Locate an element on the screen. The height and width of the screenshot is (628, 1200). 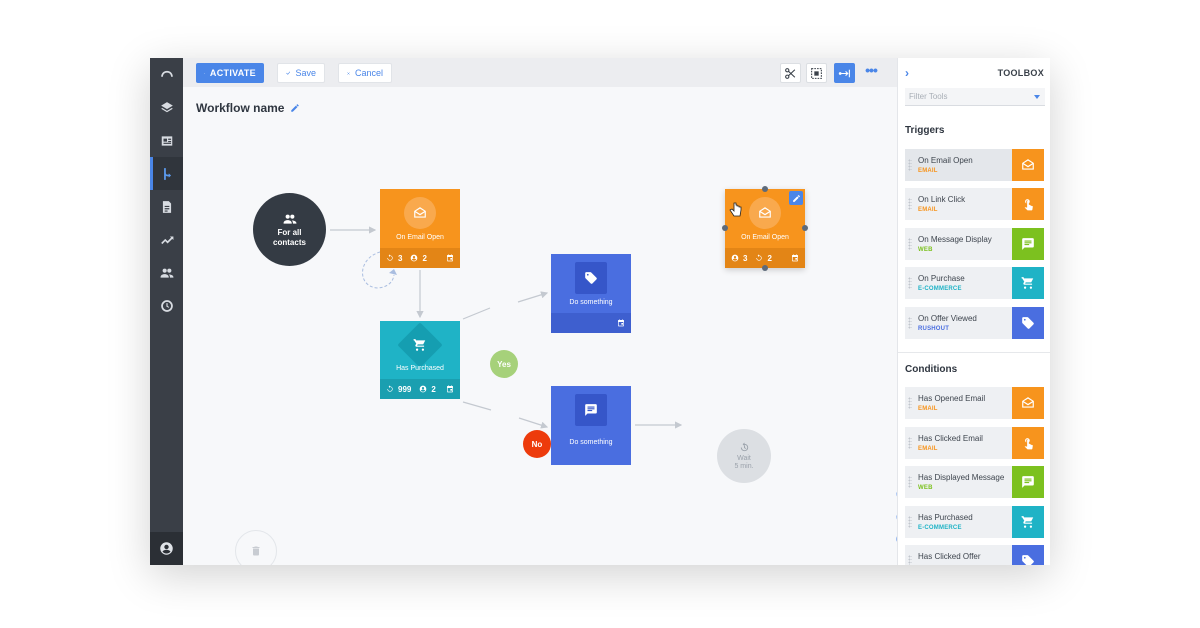
condition-item: Has Purchased E-COMMERCE is located at coordinates (974, 522).